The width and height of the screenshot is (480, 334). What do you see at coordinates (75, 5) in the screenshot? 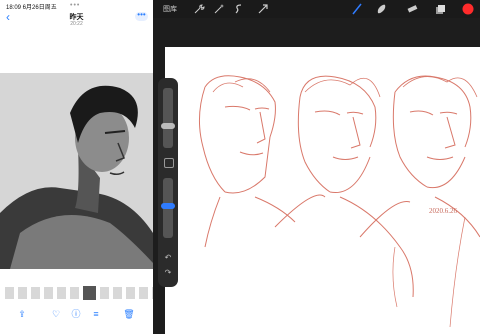
I see `multitask-dots: •••` at bounding box center [75, 5].